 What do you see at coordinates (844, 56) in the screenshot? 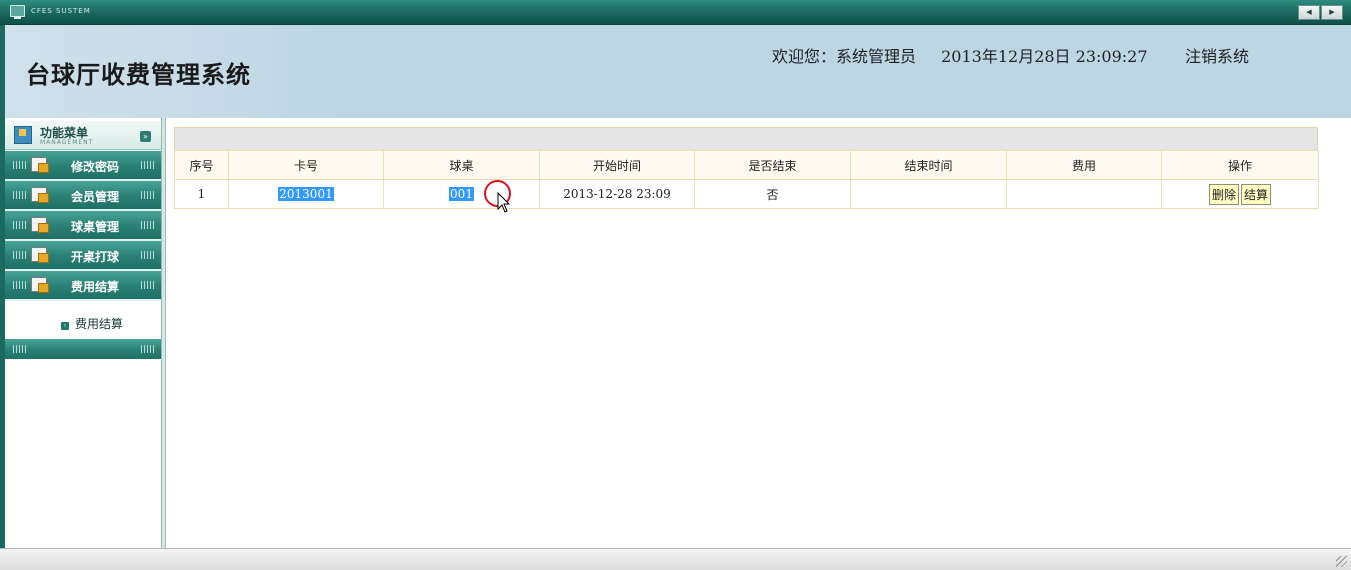
I see `welcome-label: 欢迎您：系统管理员` at bounding box center [844, 56].